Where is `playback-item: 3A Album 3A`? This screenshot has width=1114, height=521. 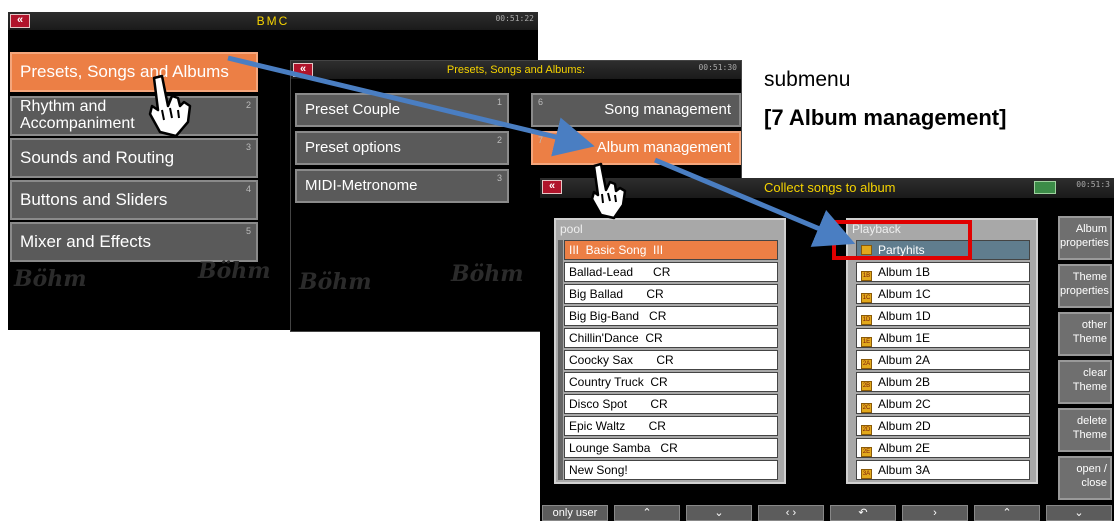
playback-item: 3A Album 3A is located at coordinates (943, 470).